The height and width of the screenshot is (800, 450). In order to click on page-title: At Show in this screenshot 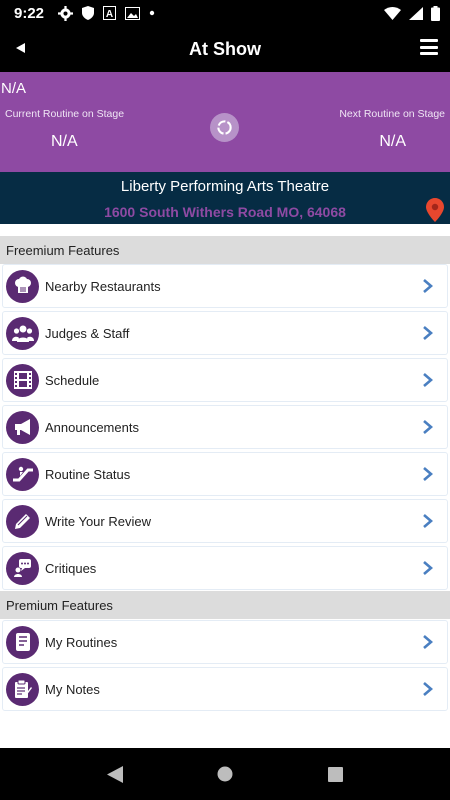, I will do `click(225, 48)`.